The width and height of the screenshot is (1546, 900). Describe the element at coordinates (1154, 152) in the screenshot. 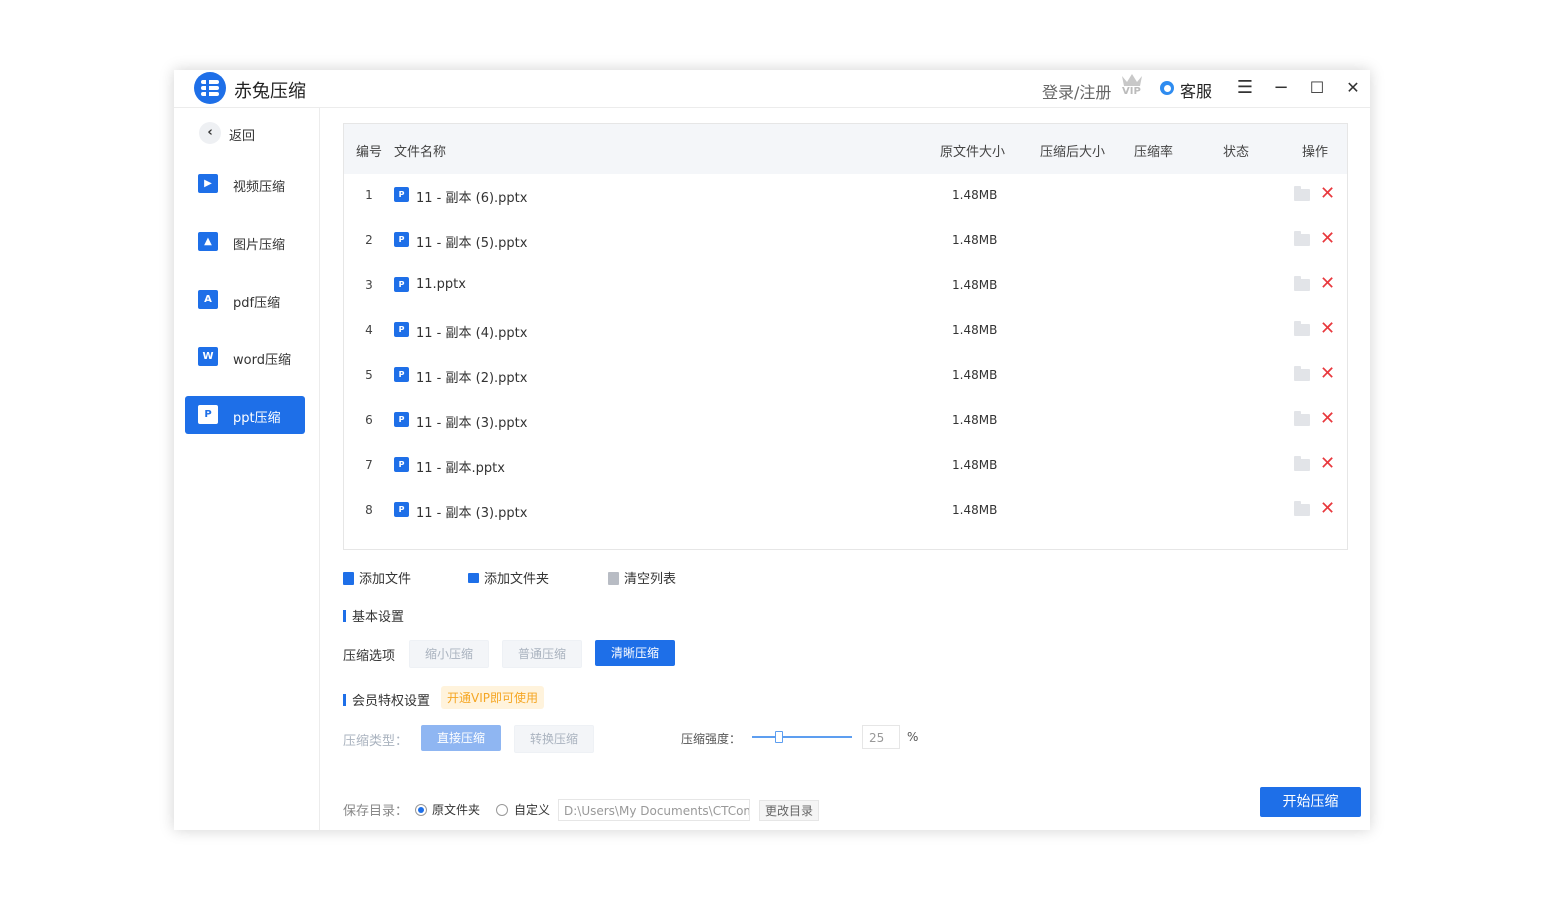

I see `header-ratio: 压缩率` at that location.